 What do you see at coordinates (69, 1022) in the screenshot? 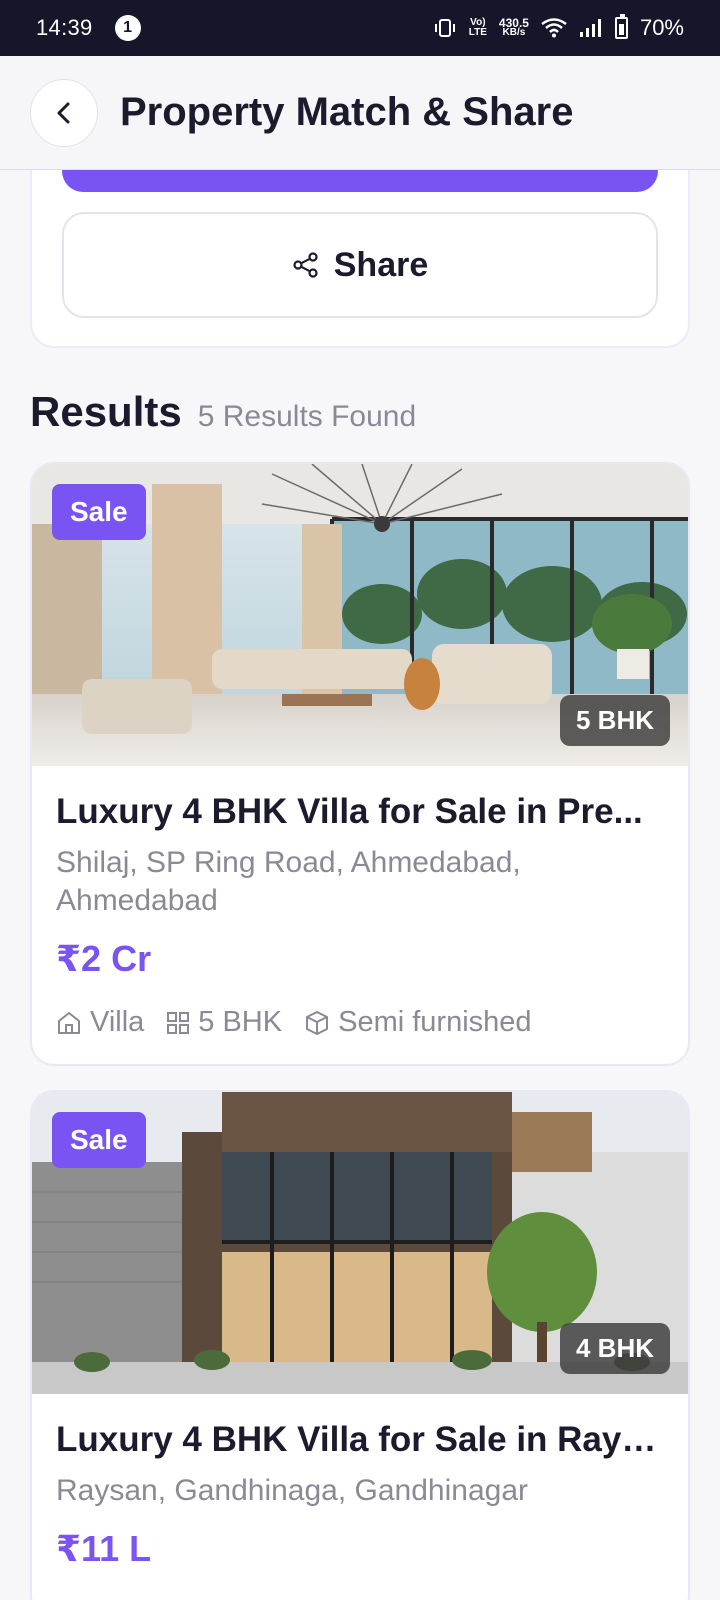
I see `home-icon` at bounding box center [69, 1022].